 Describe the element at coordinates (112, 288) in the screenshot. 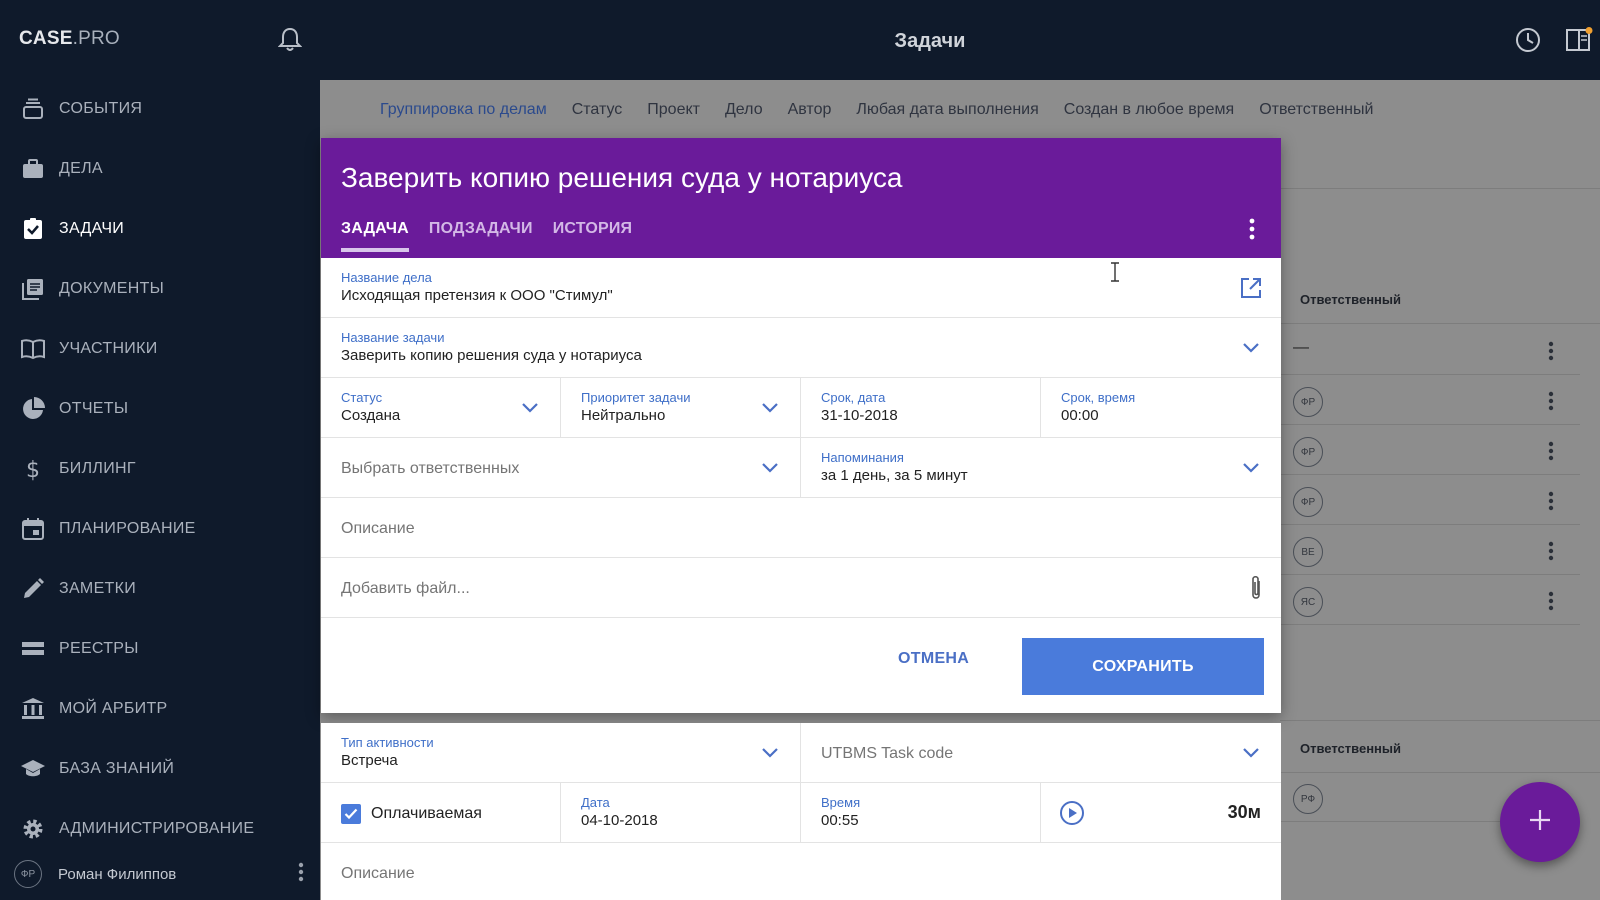

I see `sidebar-item-label: ДОКУМЕНТЫ` at that location.